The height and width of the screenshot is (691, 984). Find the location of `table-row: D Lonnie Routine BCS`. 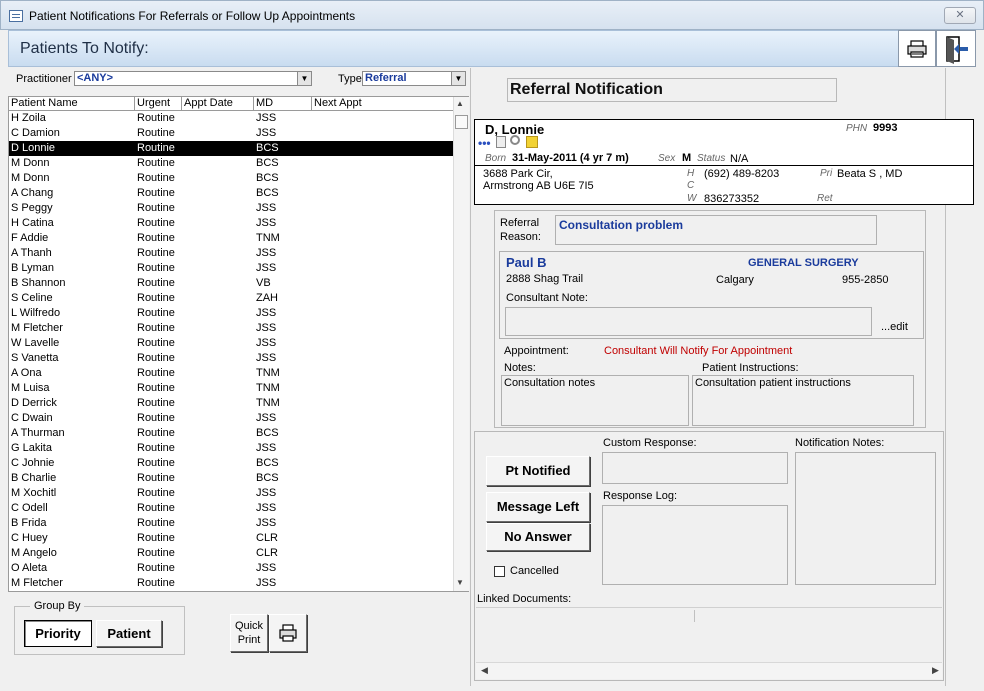

table-row: D Lonnie Routine BCS is located at coordinates (231, 148).